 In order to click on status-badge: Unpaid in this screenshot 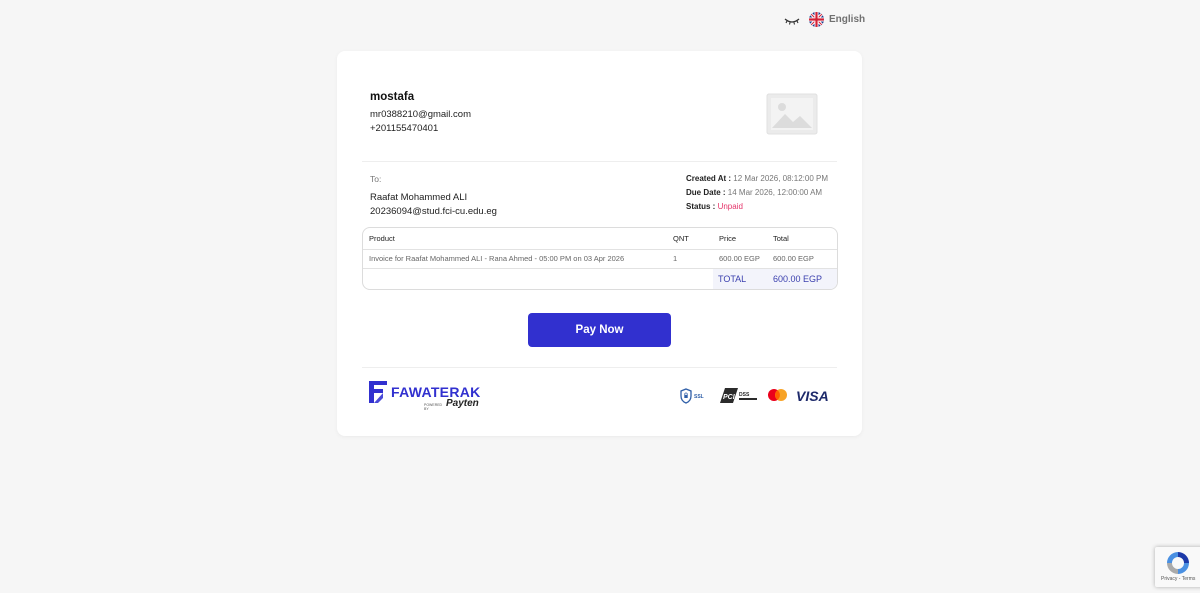, I will do `click(730, 206)`.